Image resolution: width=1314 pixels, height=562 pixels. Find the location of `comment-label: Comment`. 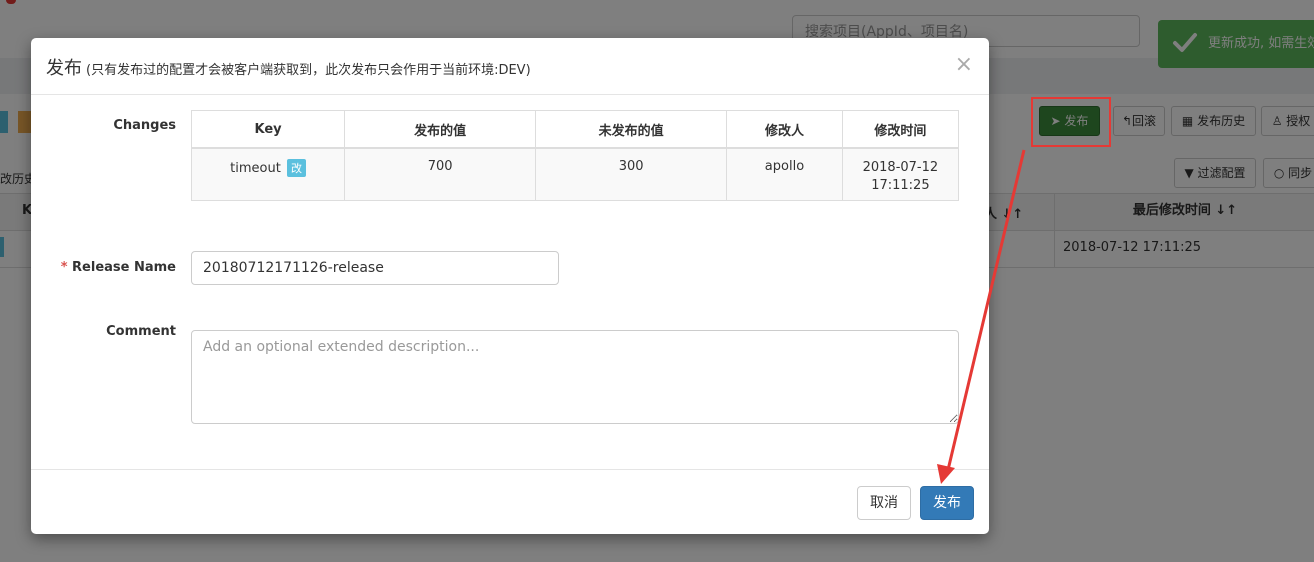

comment-label: Comment is located at coordinates (141, 331).